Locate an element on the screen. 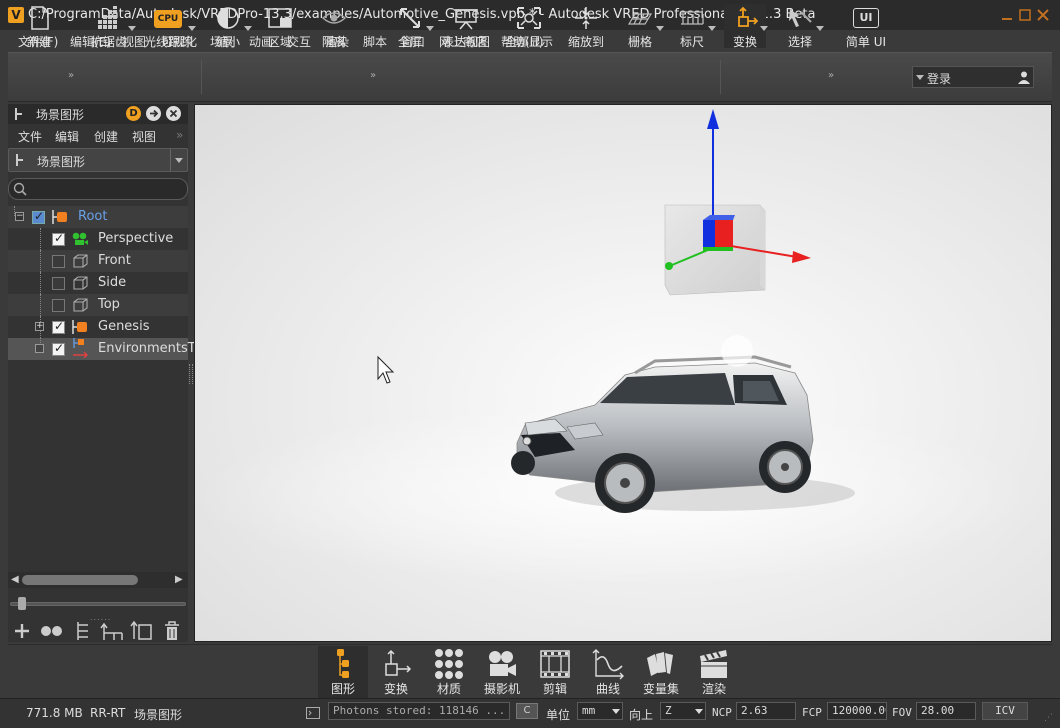  transform-caret-icon is located at coordinates (764, 28).